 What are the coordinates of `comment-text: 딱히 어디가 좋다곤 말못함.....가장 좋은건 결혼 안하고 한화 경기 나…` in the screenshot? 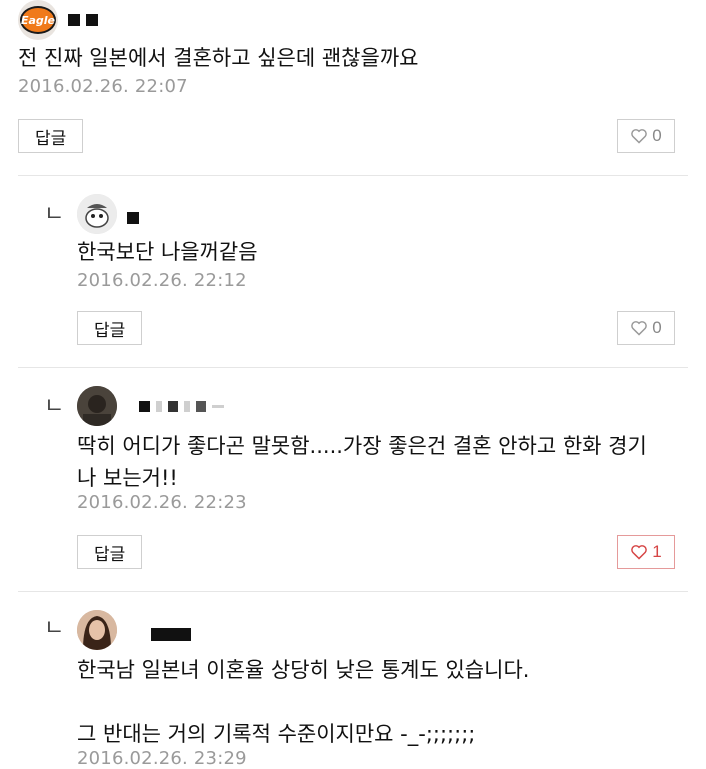 It's located at (362, 462).